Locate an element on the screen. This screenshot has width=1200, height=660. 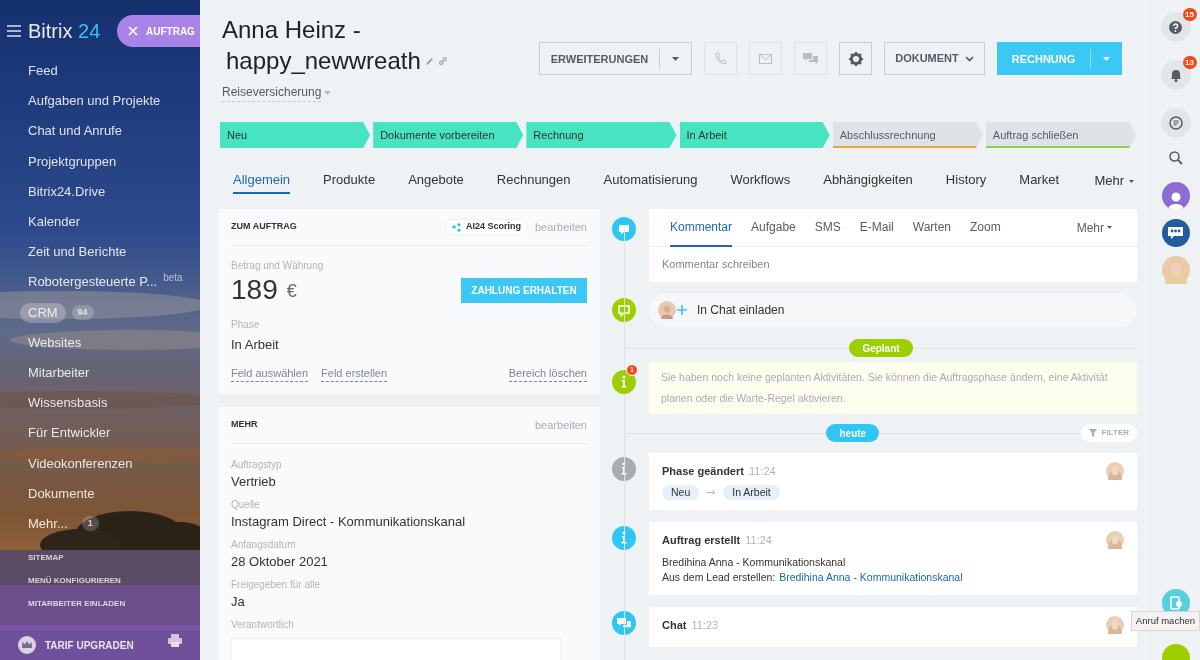
tab: Angebote is located at coordinates (436, 181).